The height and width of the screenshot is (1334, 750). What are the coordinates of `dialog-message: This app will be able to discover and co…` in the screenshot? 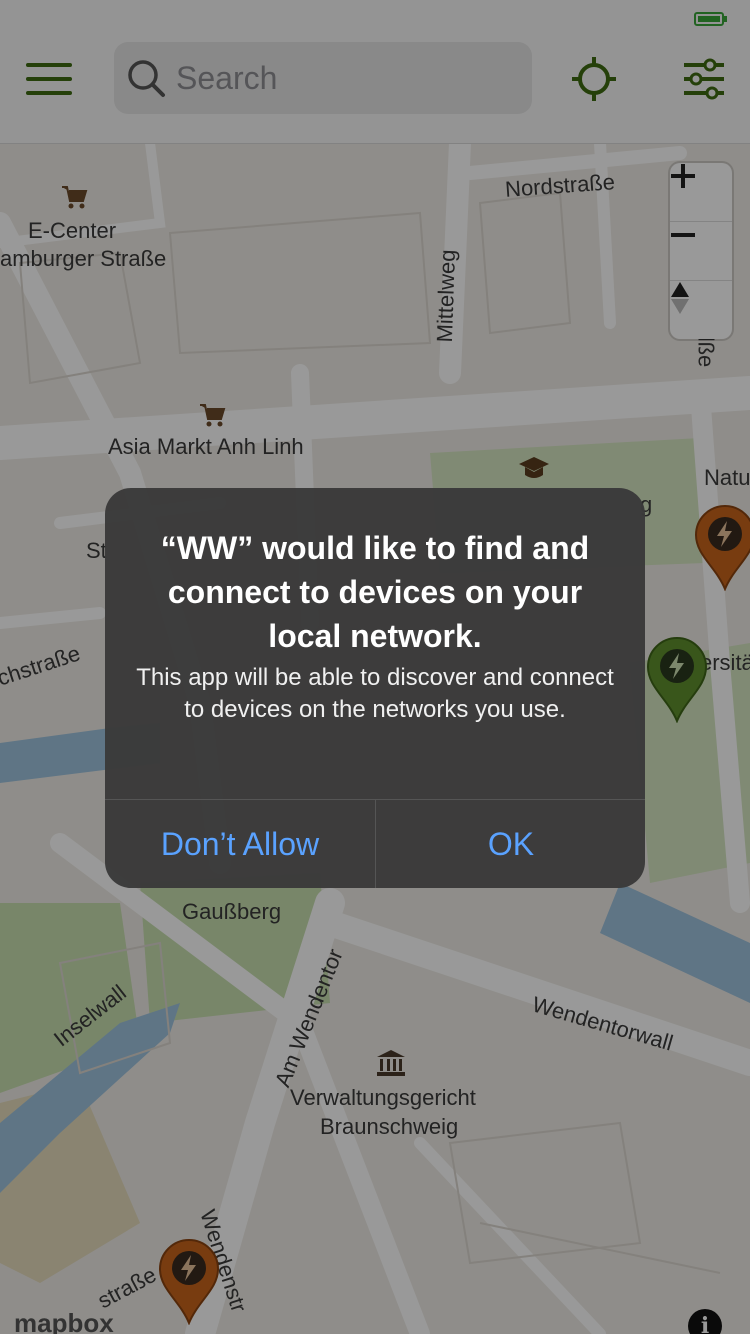 It's located at (375, 693).